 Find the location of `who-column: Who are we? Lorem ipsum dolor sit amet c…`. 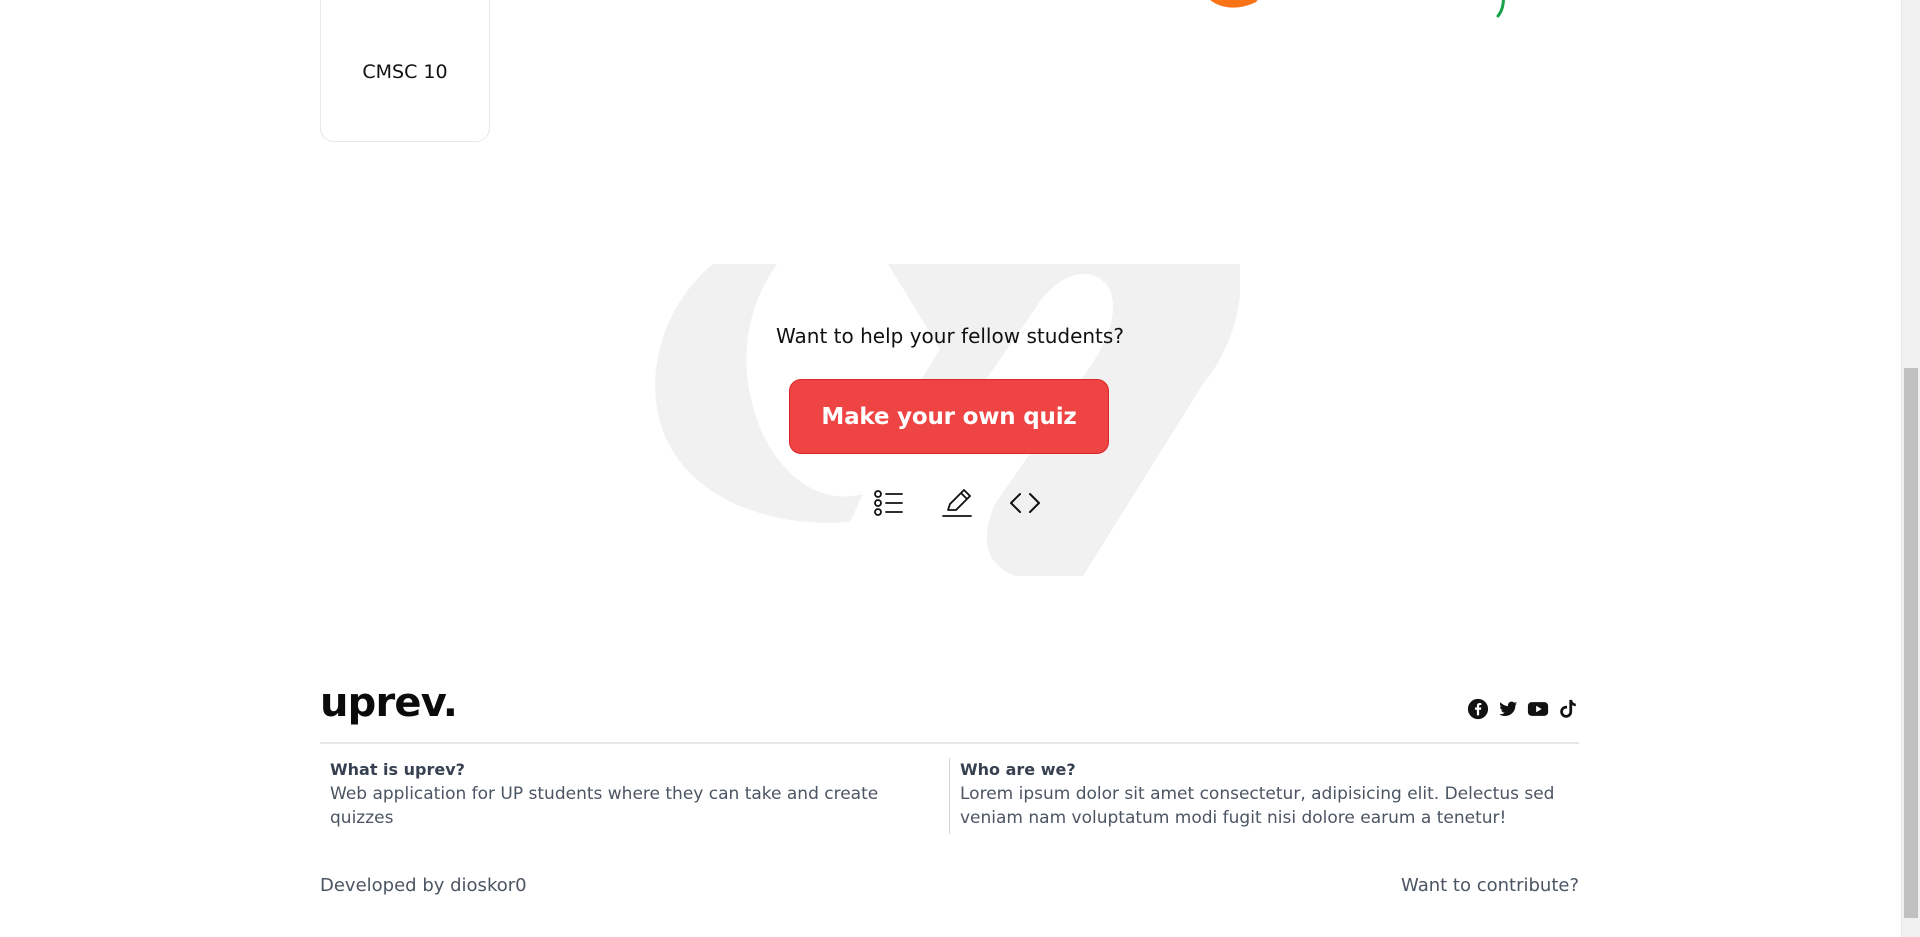

who-column: Who are we? Lorem ipsum dolor sit amet c… is located at coordinates (1264, 796).